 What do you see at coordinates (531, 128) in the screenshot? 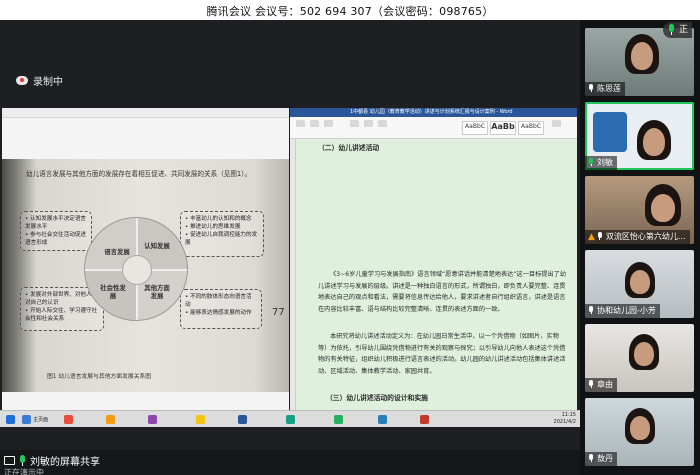
I see `style-heading2: AaBbC` at bounding box center [531, 128].